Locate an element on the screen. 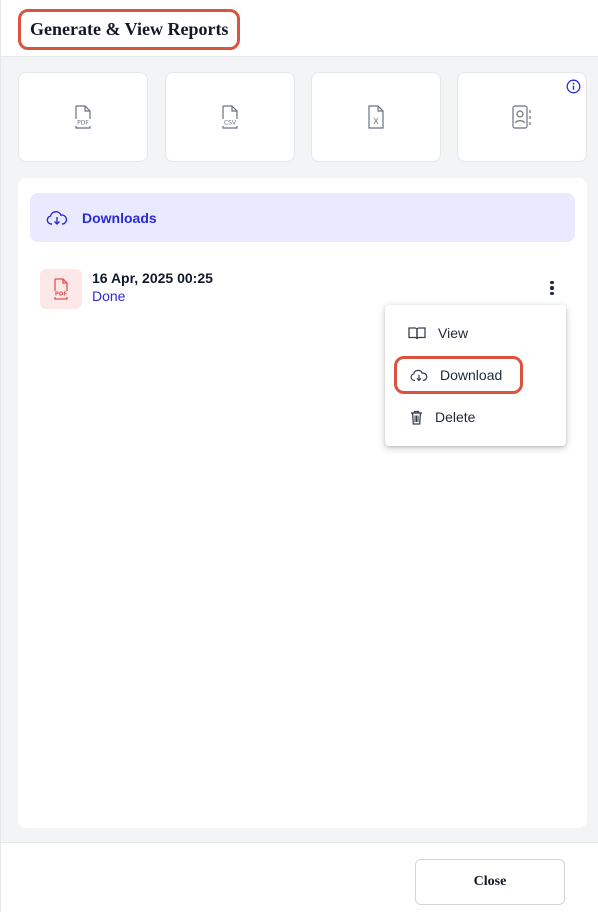 The width and height of the screenshot is (598, 912). book-open-icon is located at coordinates (417, 333).